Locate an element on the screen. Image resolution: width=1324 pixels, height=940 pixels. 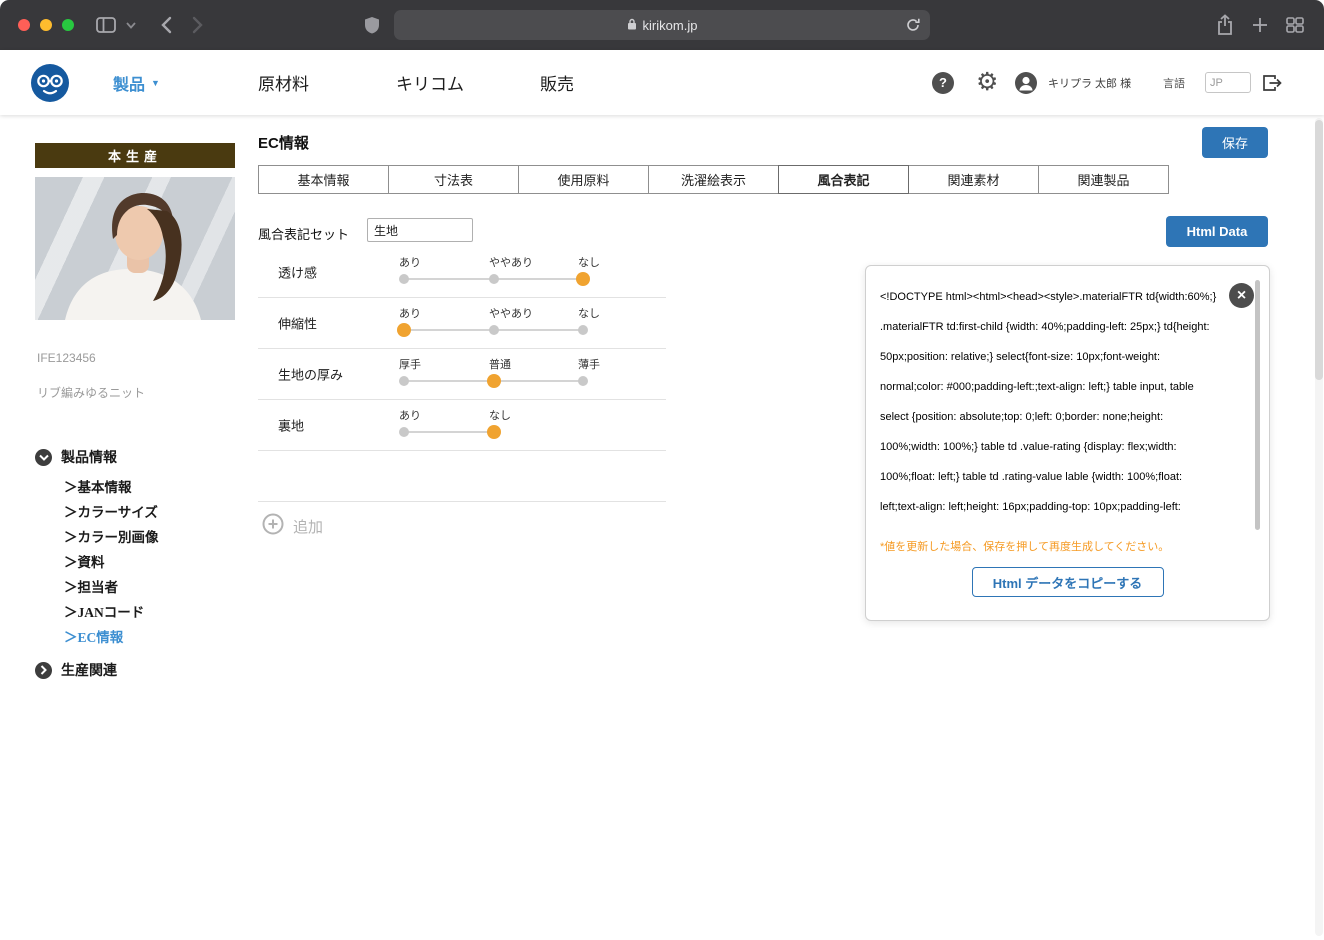
help-icon: ? is located at coordinates (943, 82).